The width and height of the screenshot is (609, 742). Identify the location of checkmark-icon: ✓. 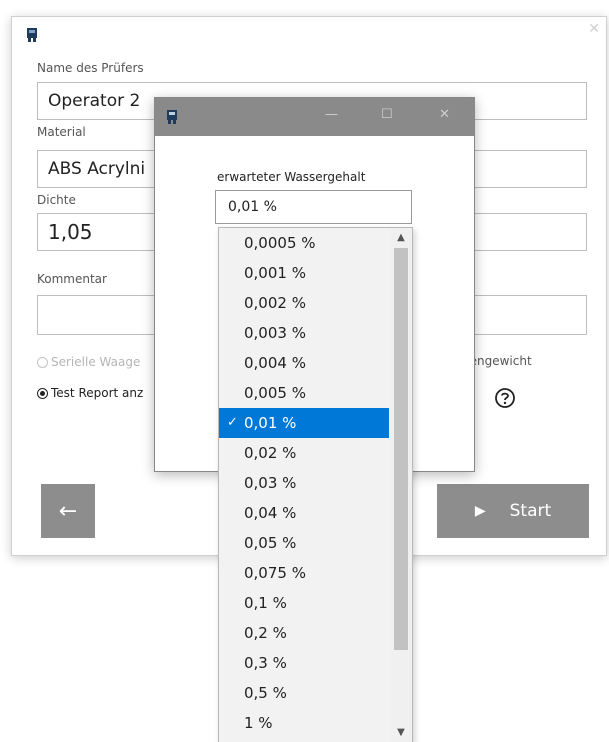
(232, 422).